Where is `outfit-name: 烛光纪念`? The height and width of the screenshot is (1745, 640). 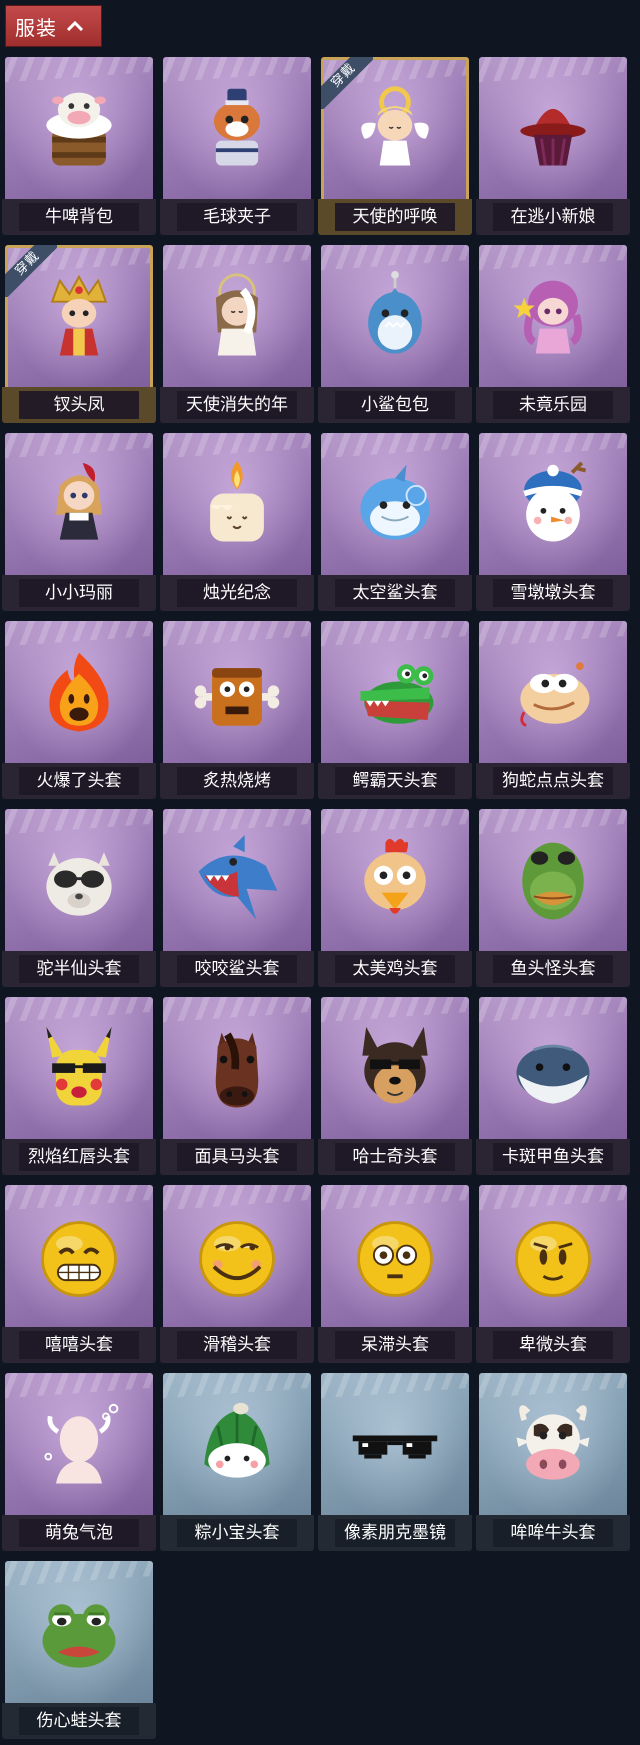 outfit-name: 烛光纪念 is located at coordinates (237, 593).